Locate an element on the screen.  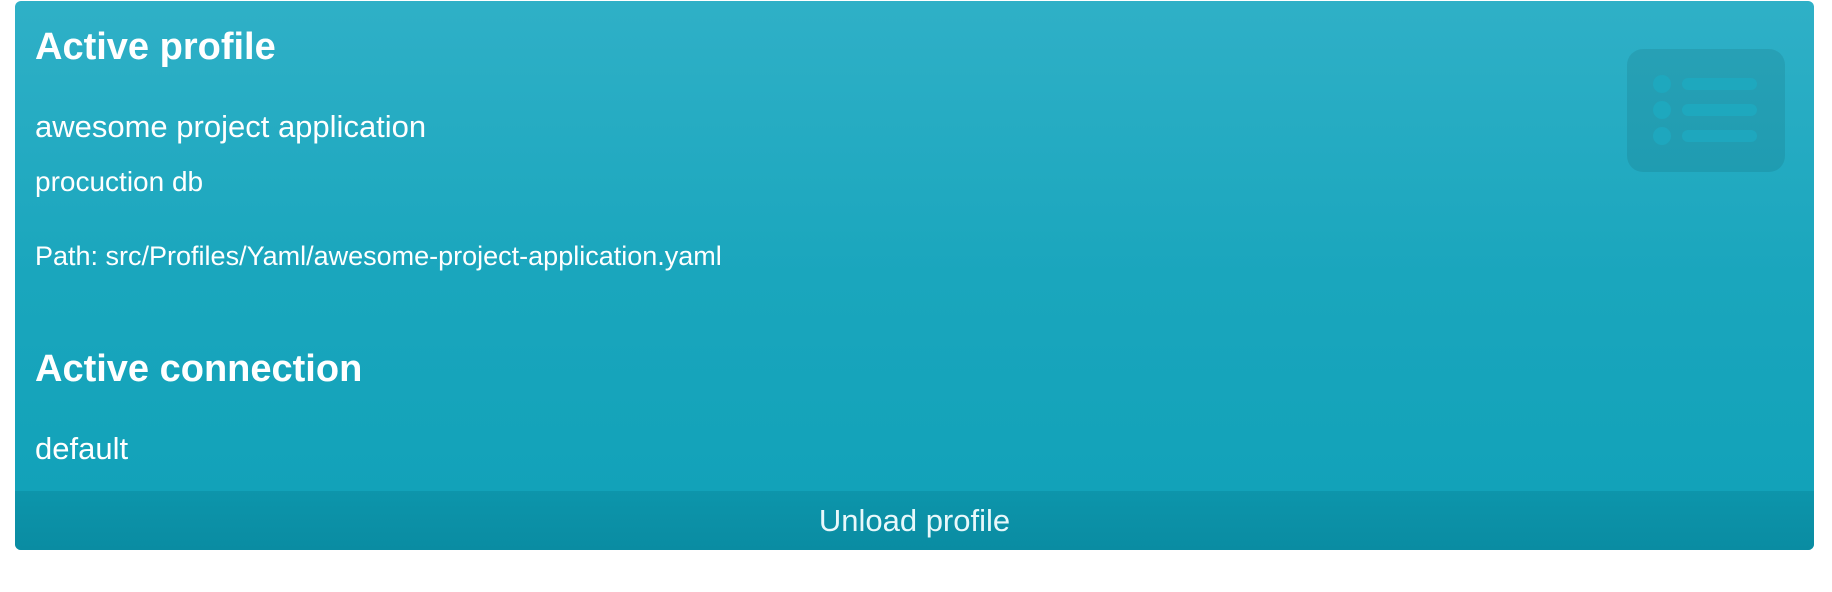
unload-profile-button: Unload profile is located at coordinates (914, 520).